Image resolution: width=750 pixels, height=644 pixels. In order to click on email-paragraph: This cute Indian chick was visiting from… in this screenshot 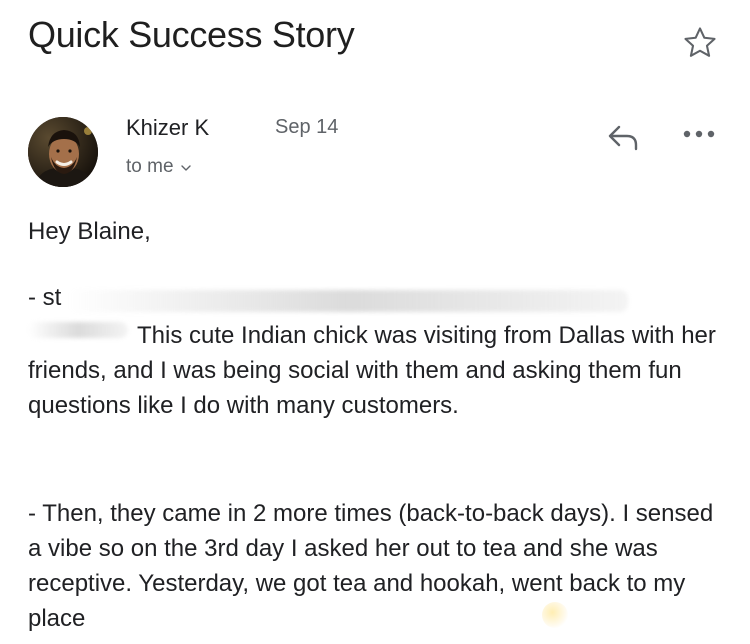, I will do `click(372, 370)`.